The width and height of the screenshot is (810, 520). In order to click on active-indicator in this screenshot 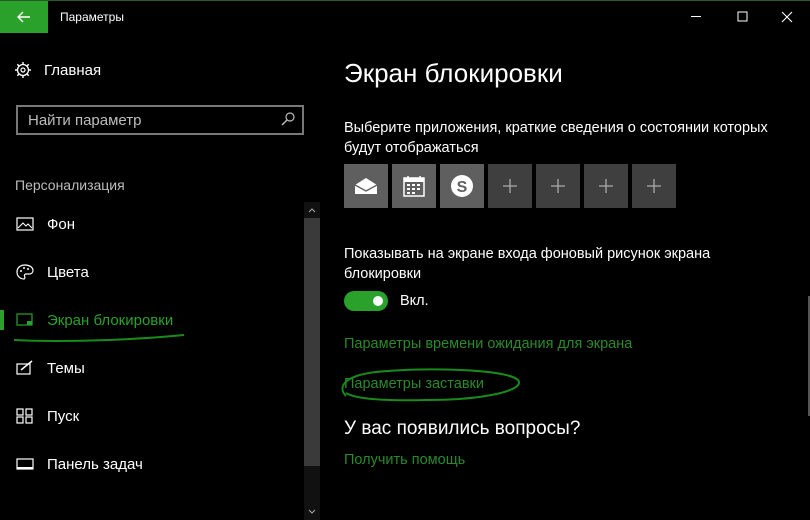, I will do `click(2, 320)`.